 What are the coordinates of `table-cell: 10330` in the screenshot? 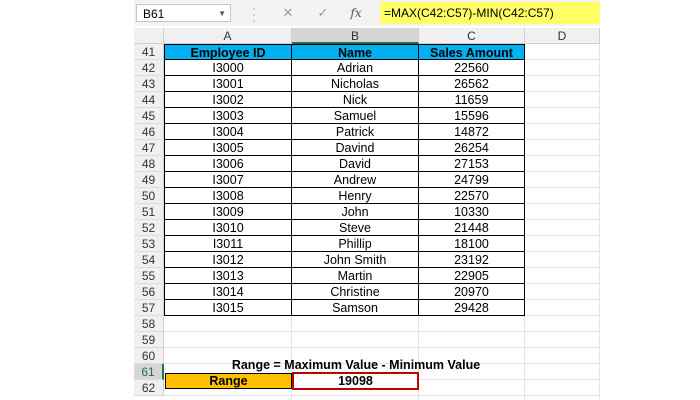 It's located at (472, 212).